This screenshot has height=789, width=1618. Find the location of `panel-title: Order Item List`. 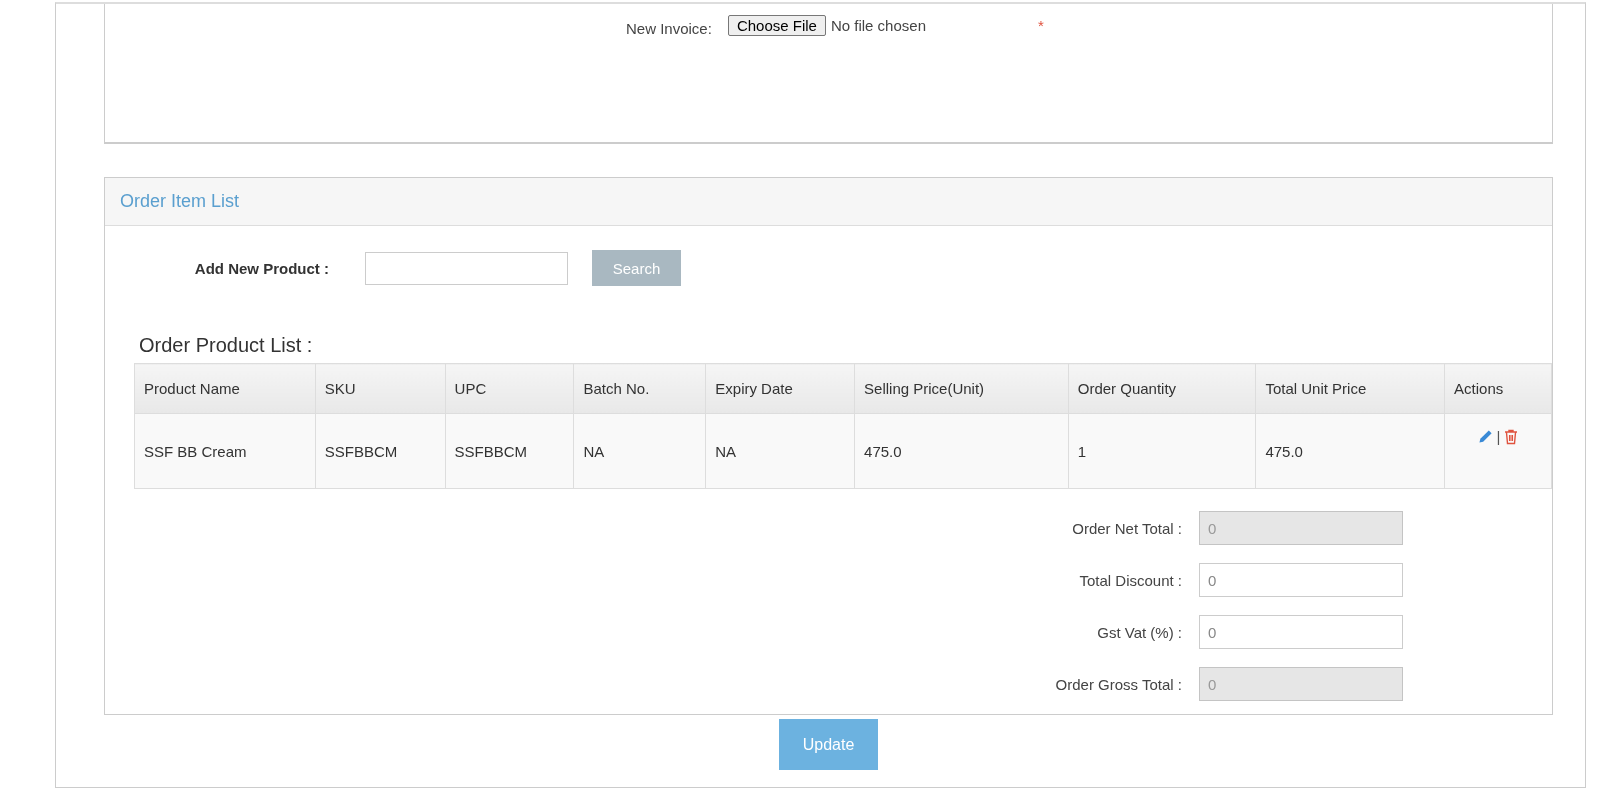

panel-title: Order Item List is located at coordinates (180, 201).